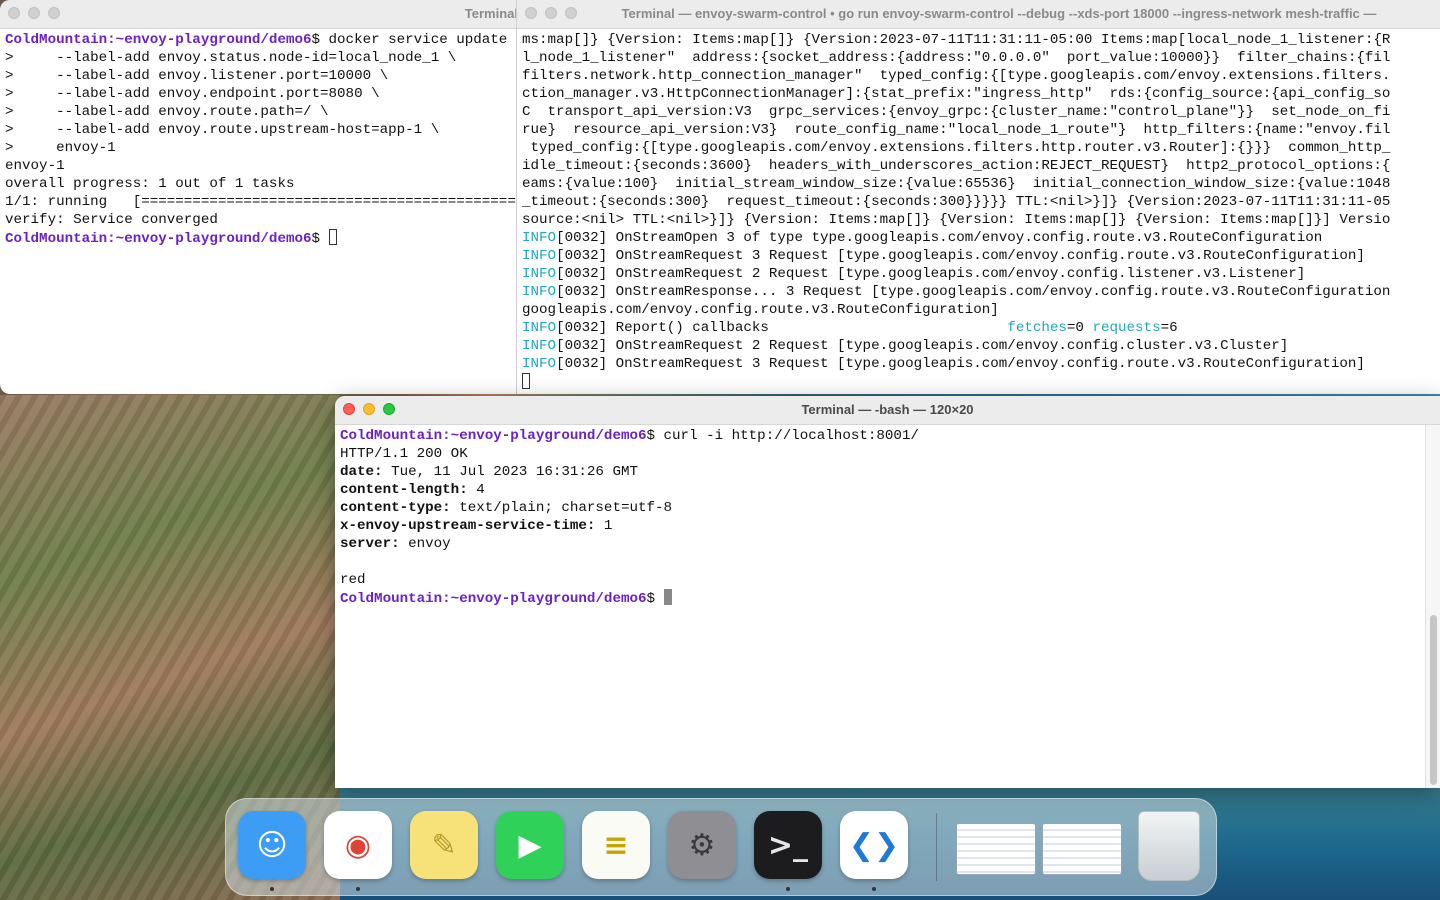  I want to click on chrome-icon: ◉, so click(358, 845).